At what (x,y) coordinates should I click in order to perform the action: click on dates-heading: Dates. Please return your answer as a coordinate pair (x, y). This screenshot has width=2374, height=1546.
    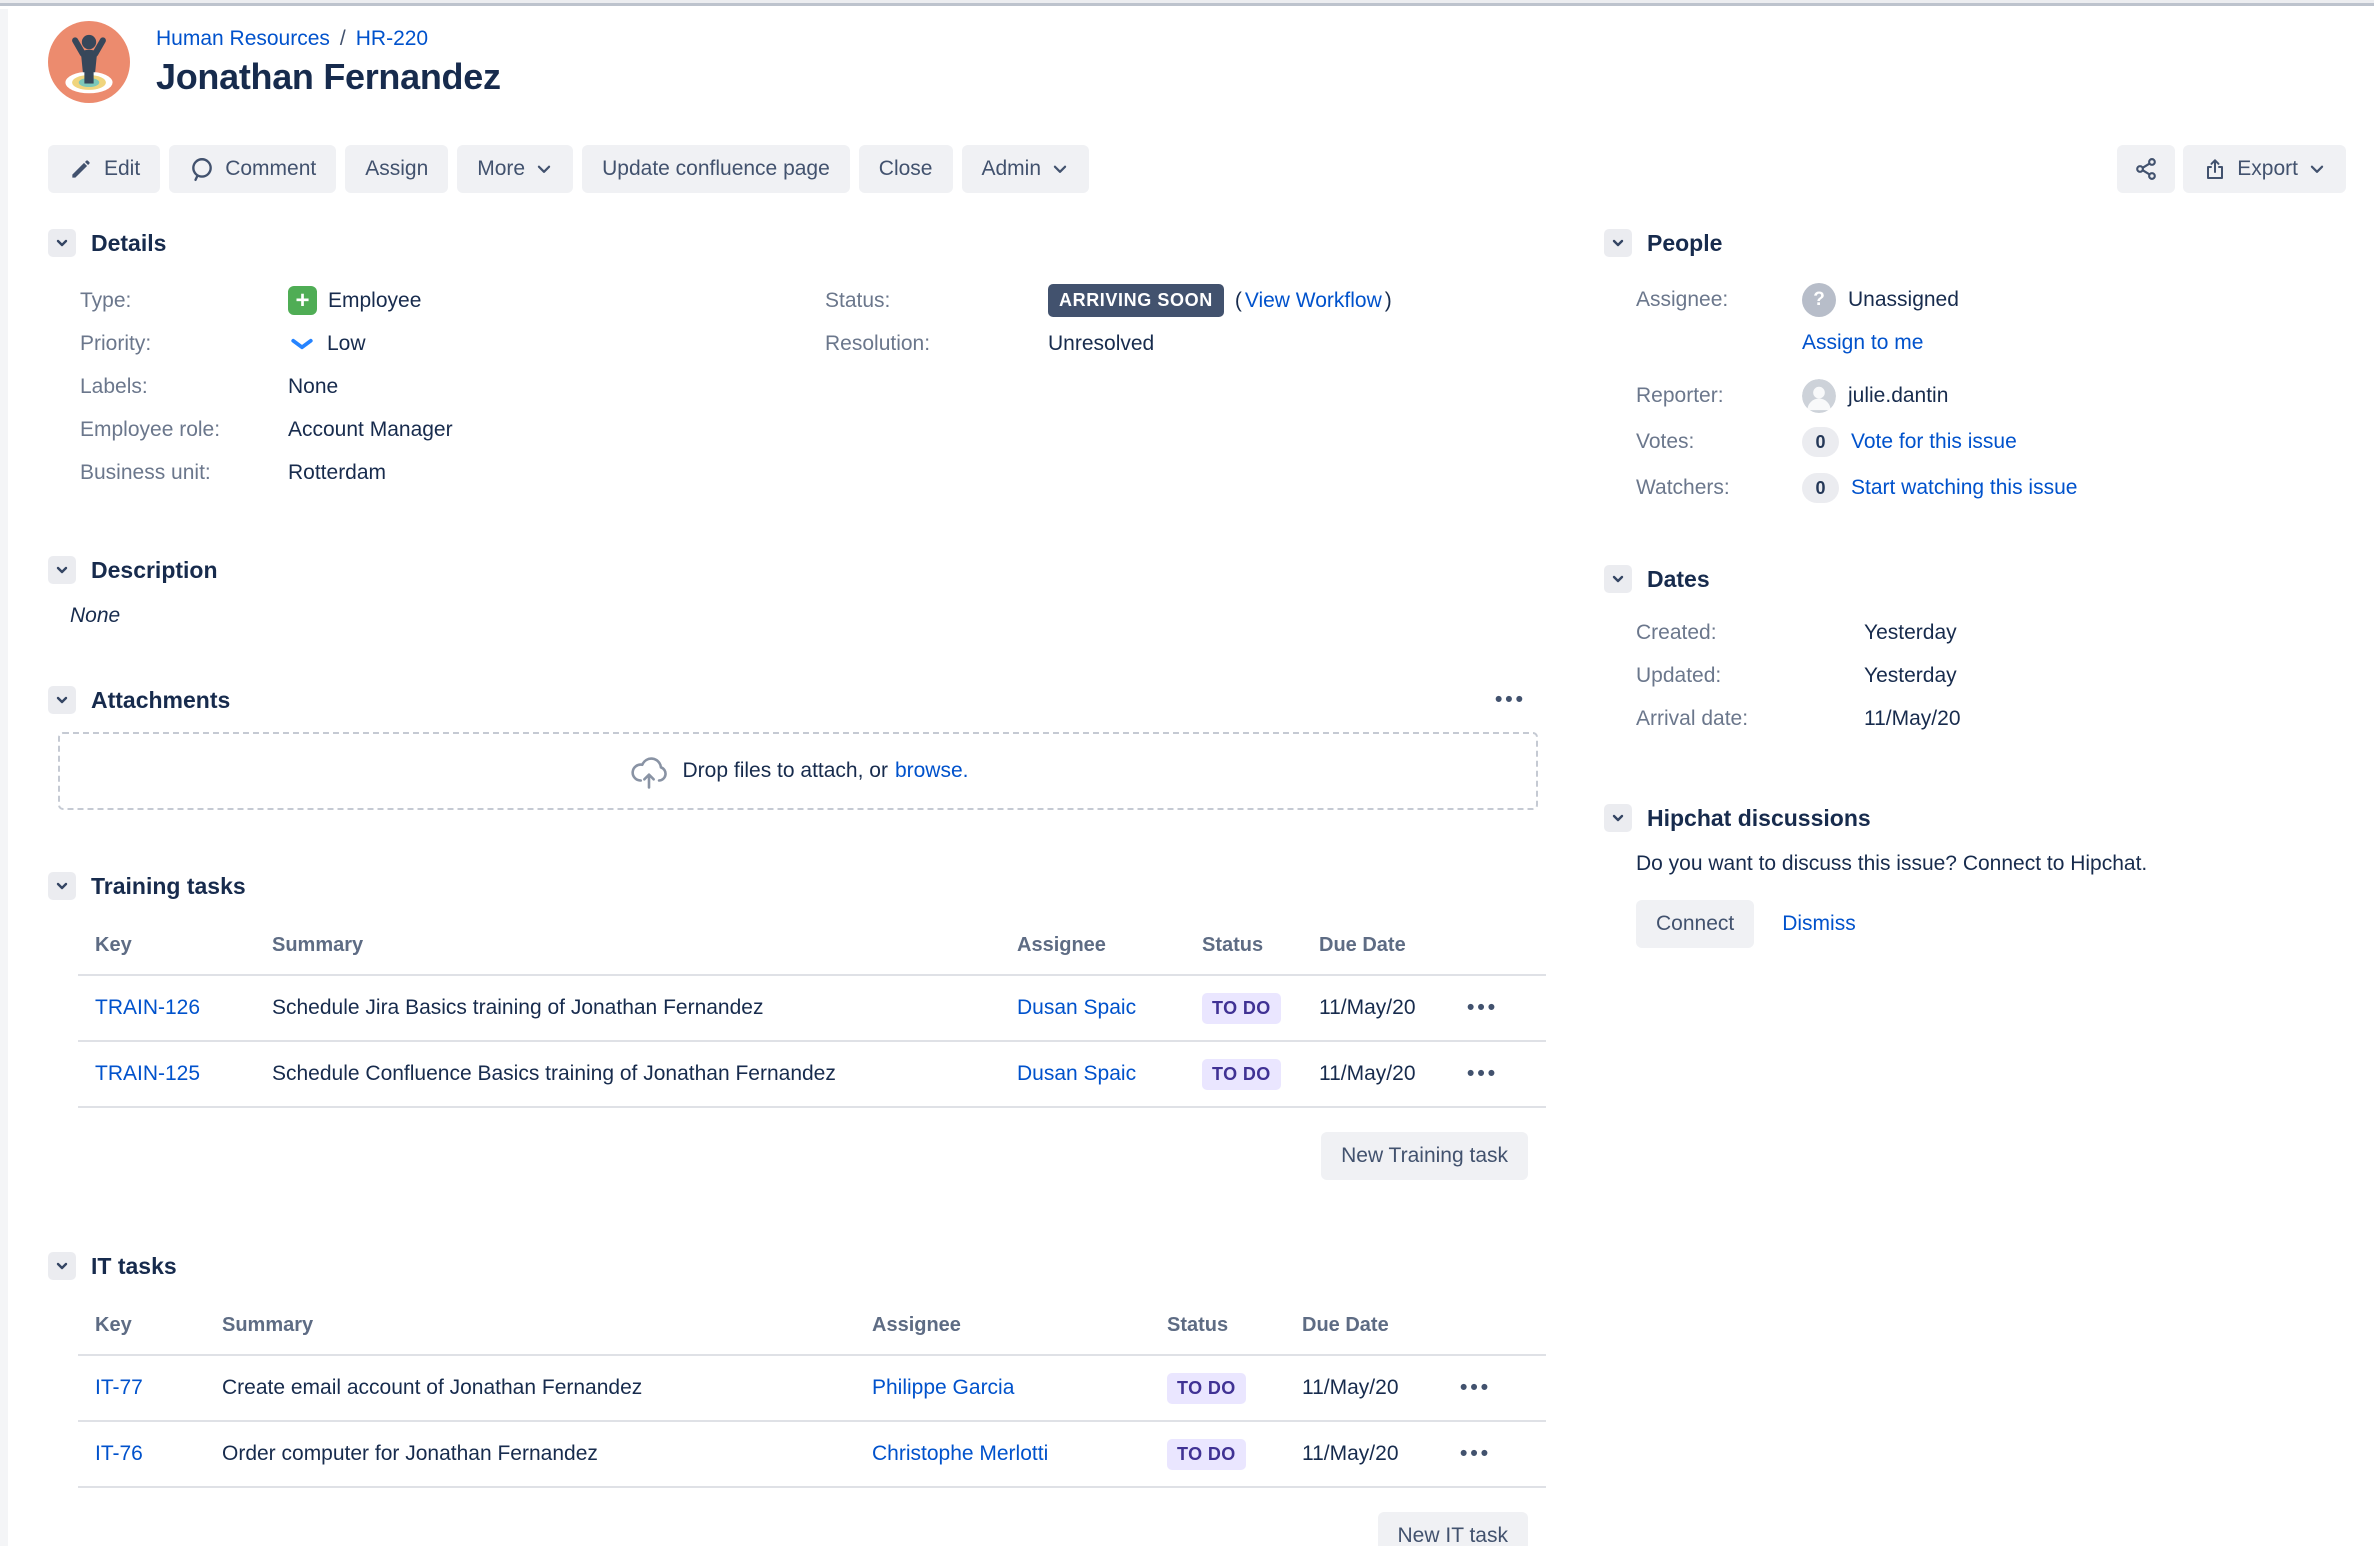
    Looking at the image, I should click on (1678, 578).